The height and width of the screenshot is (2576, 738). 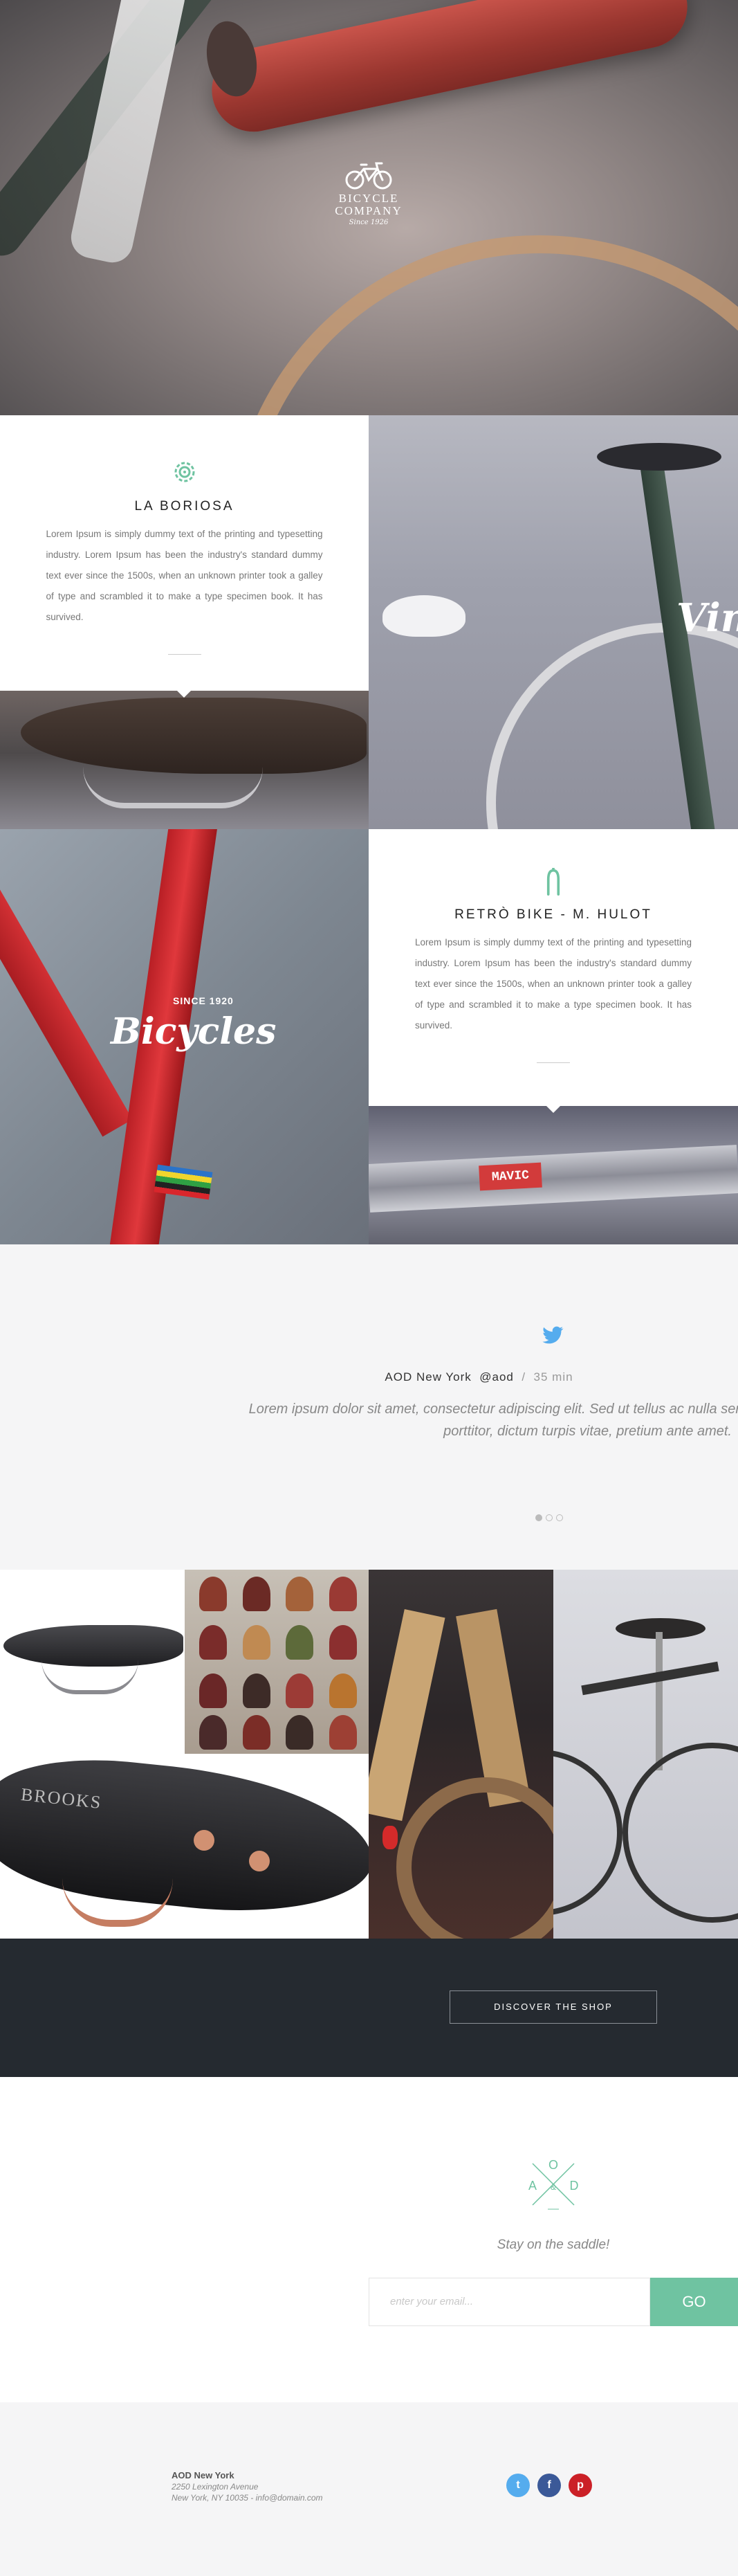 I want to click on rim-band, so click(x=553, y=1179).